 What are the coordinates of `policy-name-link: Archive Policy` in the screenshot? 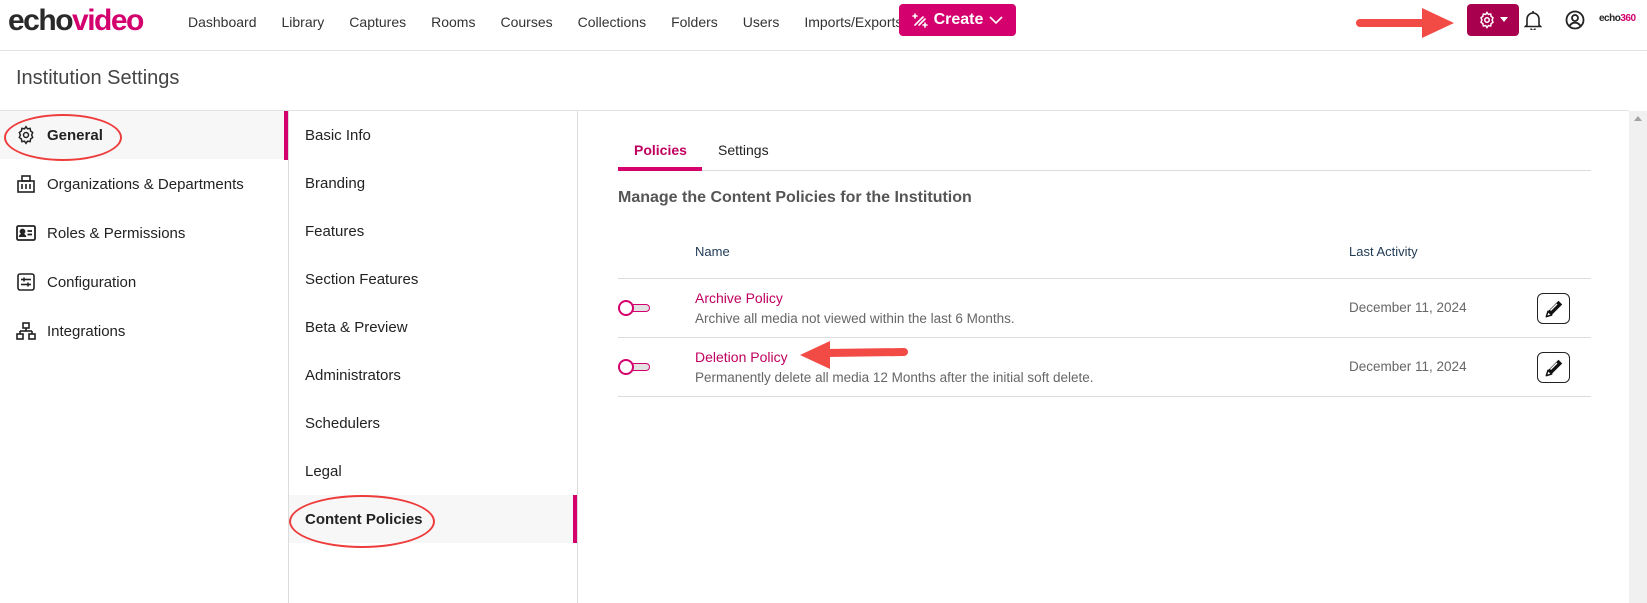 It's located at (739, 298).